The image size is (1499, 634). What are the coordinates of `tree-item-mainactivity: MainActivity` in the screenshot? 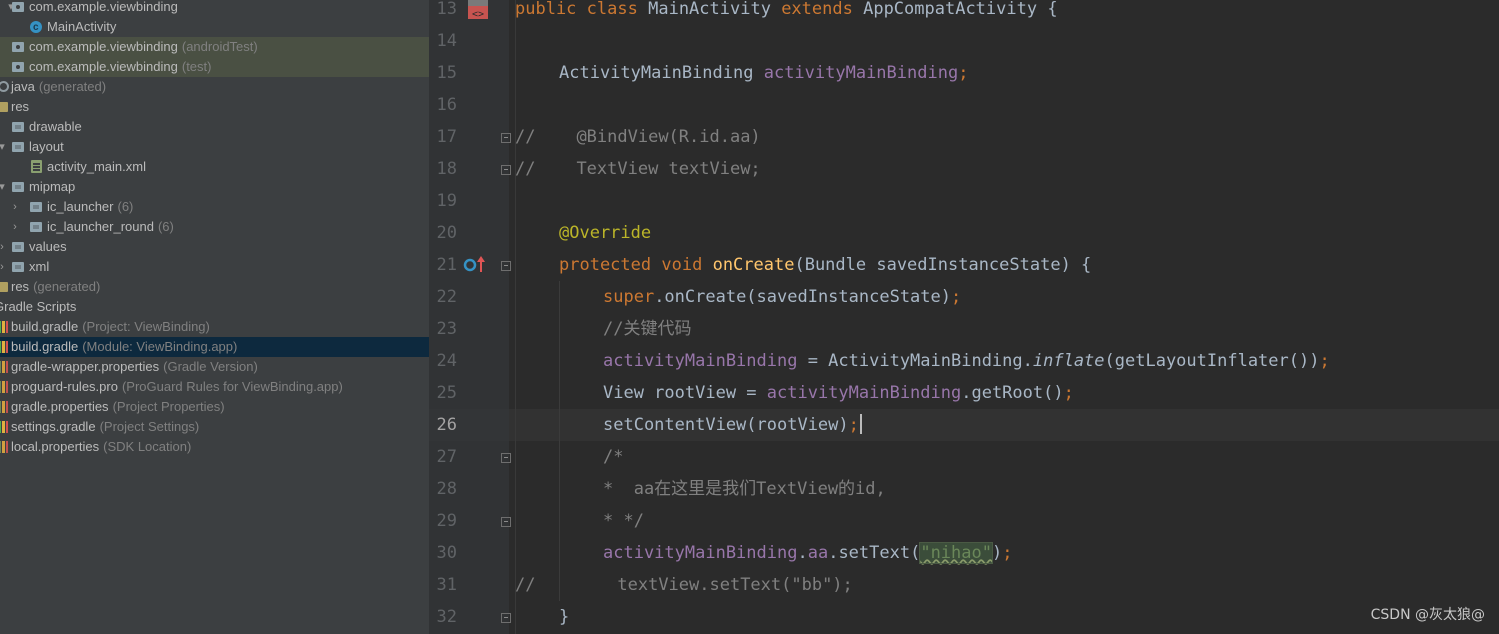 It's located at (214, 27).